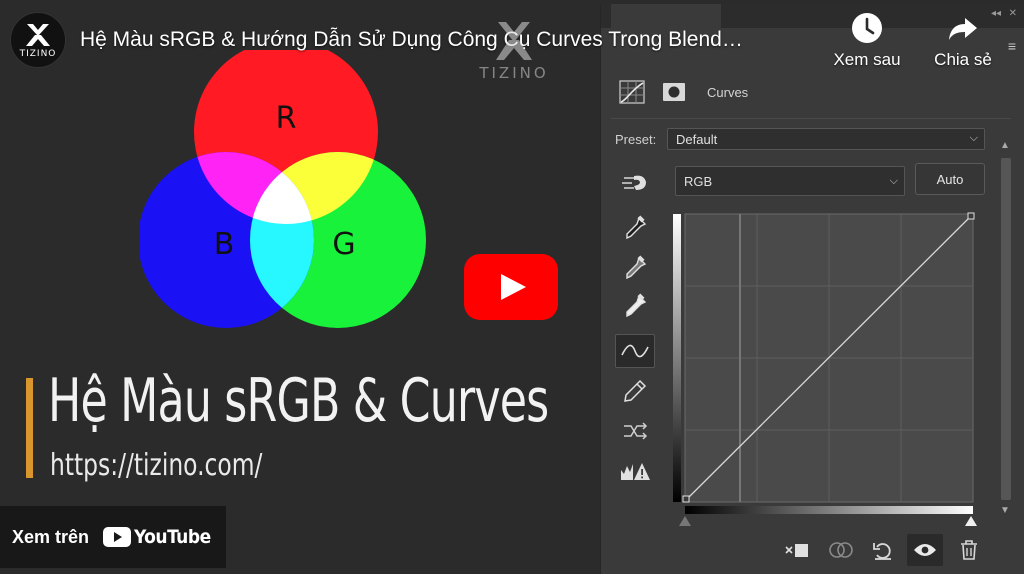 This screenshot has width=1024, height=574. I want to click on watch-on-label: Xem trên, so click(51, 536).